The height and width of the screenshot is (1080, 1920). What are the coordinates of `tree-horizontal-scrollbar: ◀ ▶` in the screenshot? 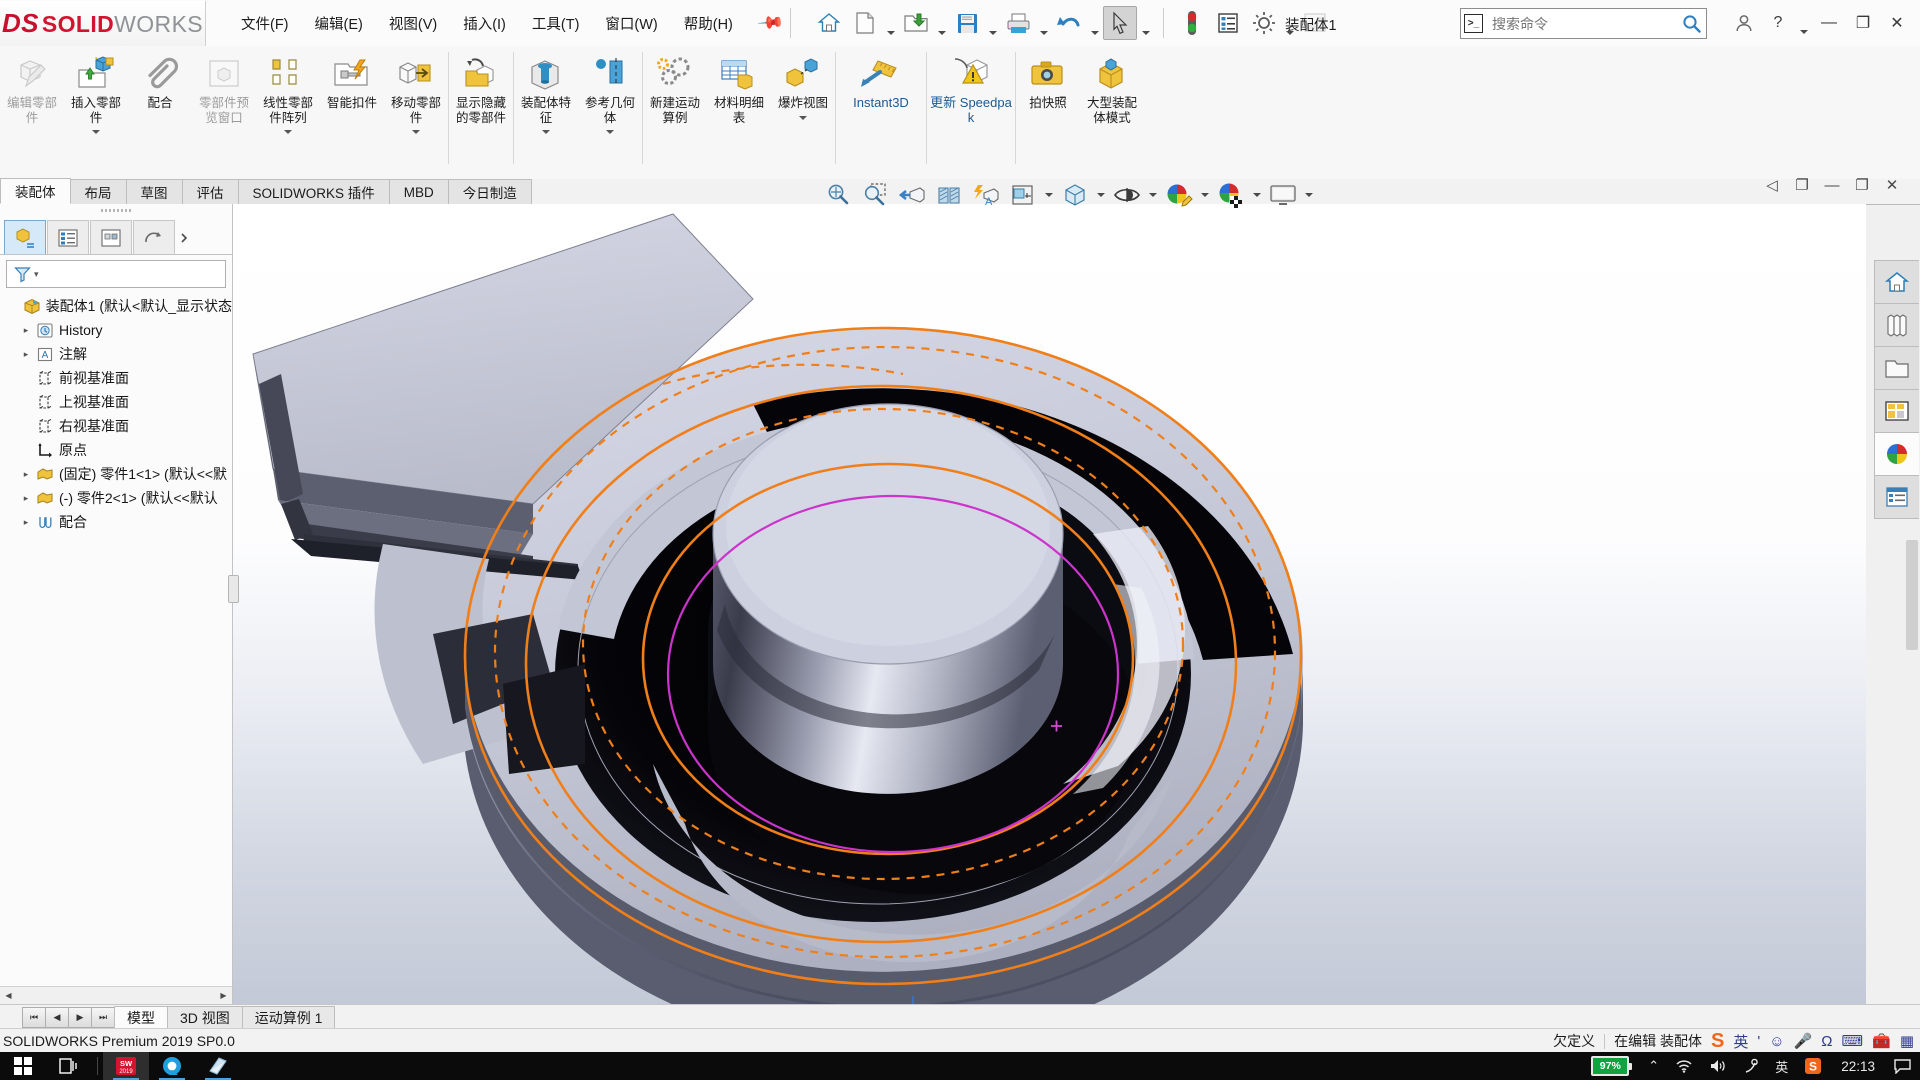 It's located at (116, 995).